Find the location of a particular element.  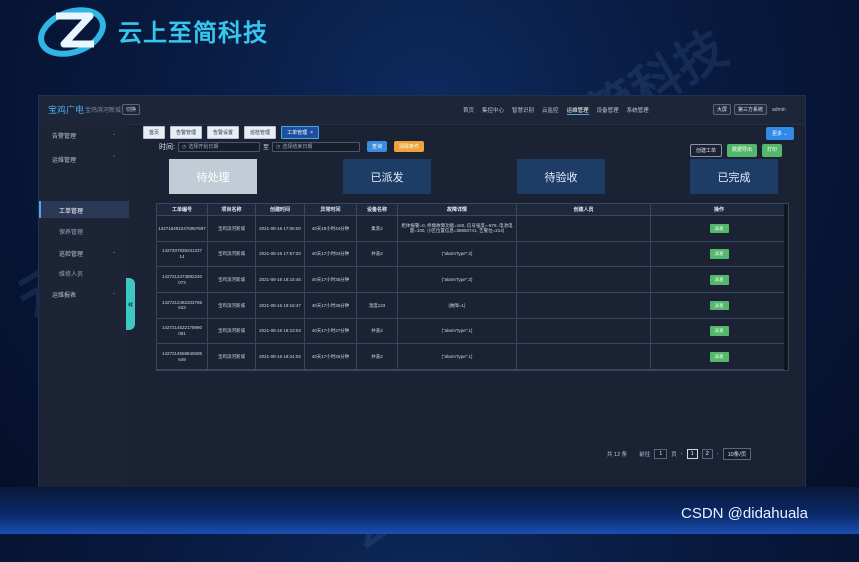

nav-system-management: 系统管理 is located at coordinates (638, 110).